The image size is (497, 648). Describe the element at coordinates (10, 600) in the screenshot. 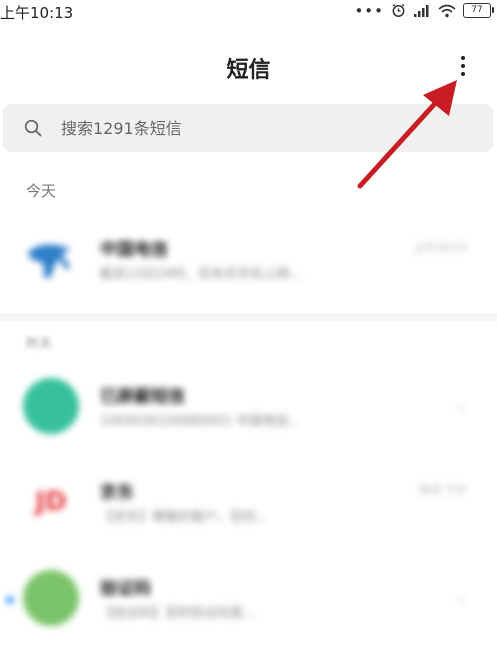

I see `unread-indicator` at that location.